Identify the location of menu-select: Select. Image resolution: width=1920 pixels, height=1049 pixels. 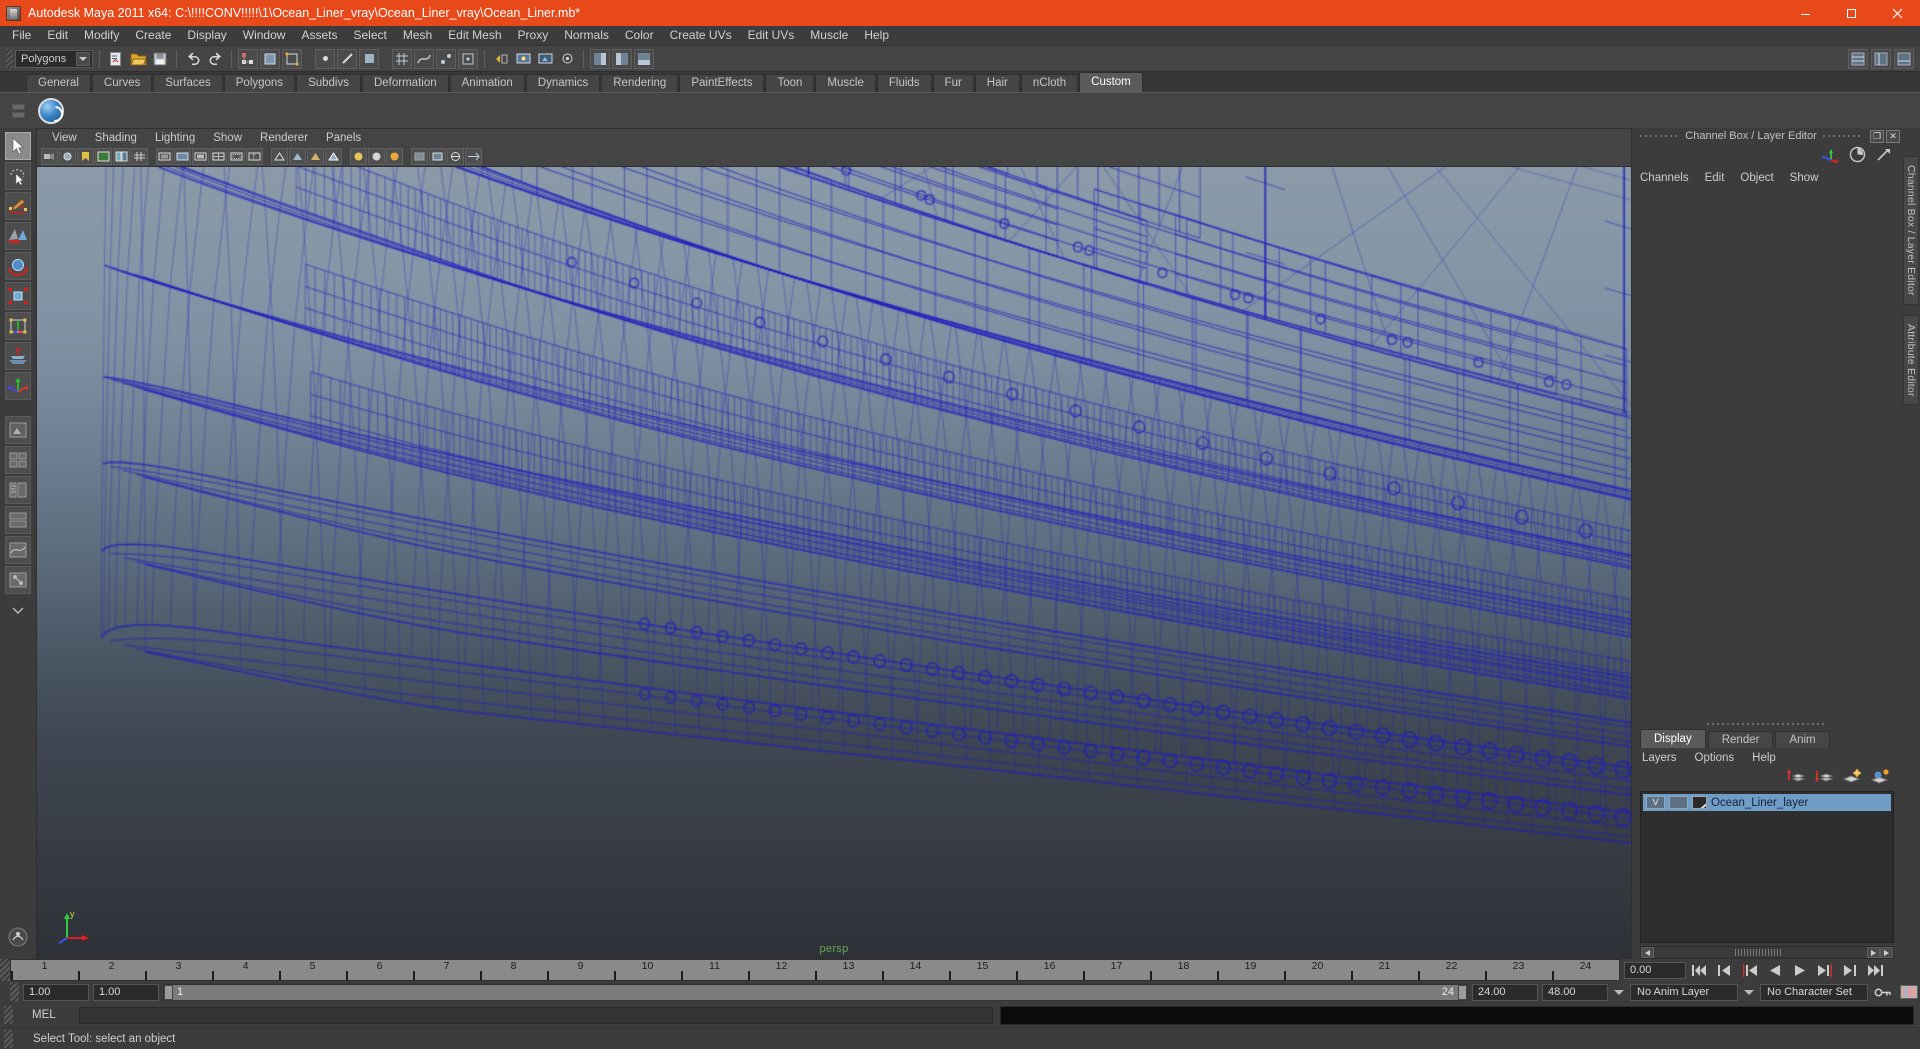
(369, 35).